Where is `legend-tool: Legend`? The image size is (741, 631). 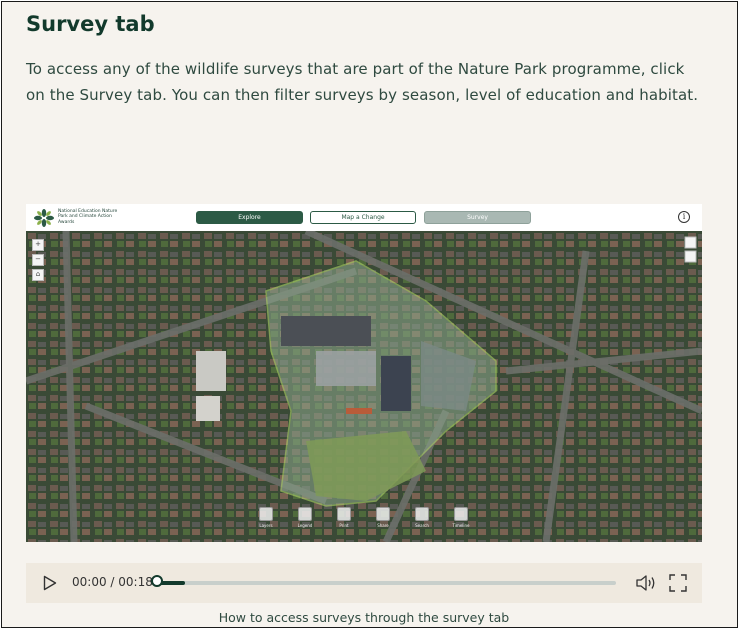 legend-tool: Legend is located at coordinates (305, 517).